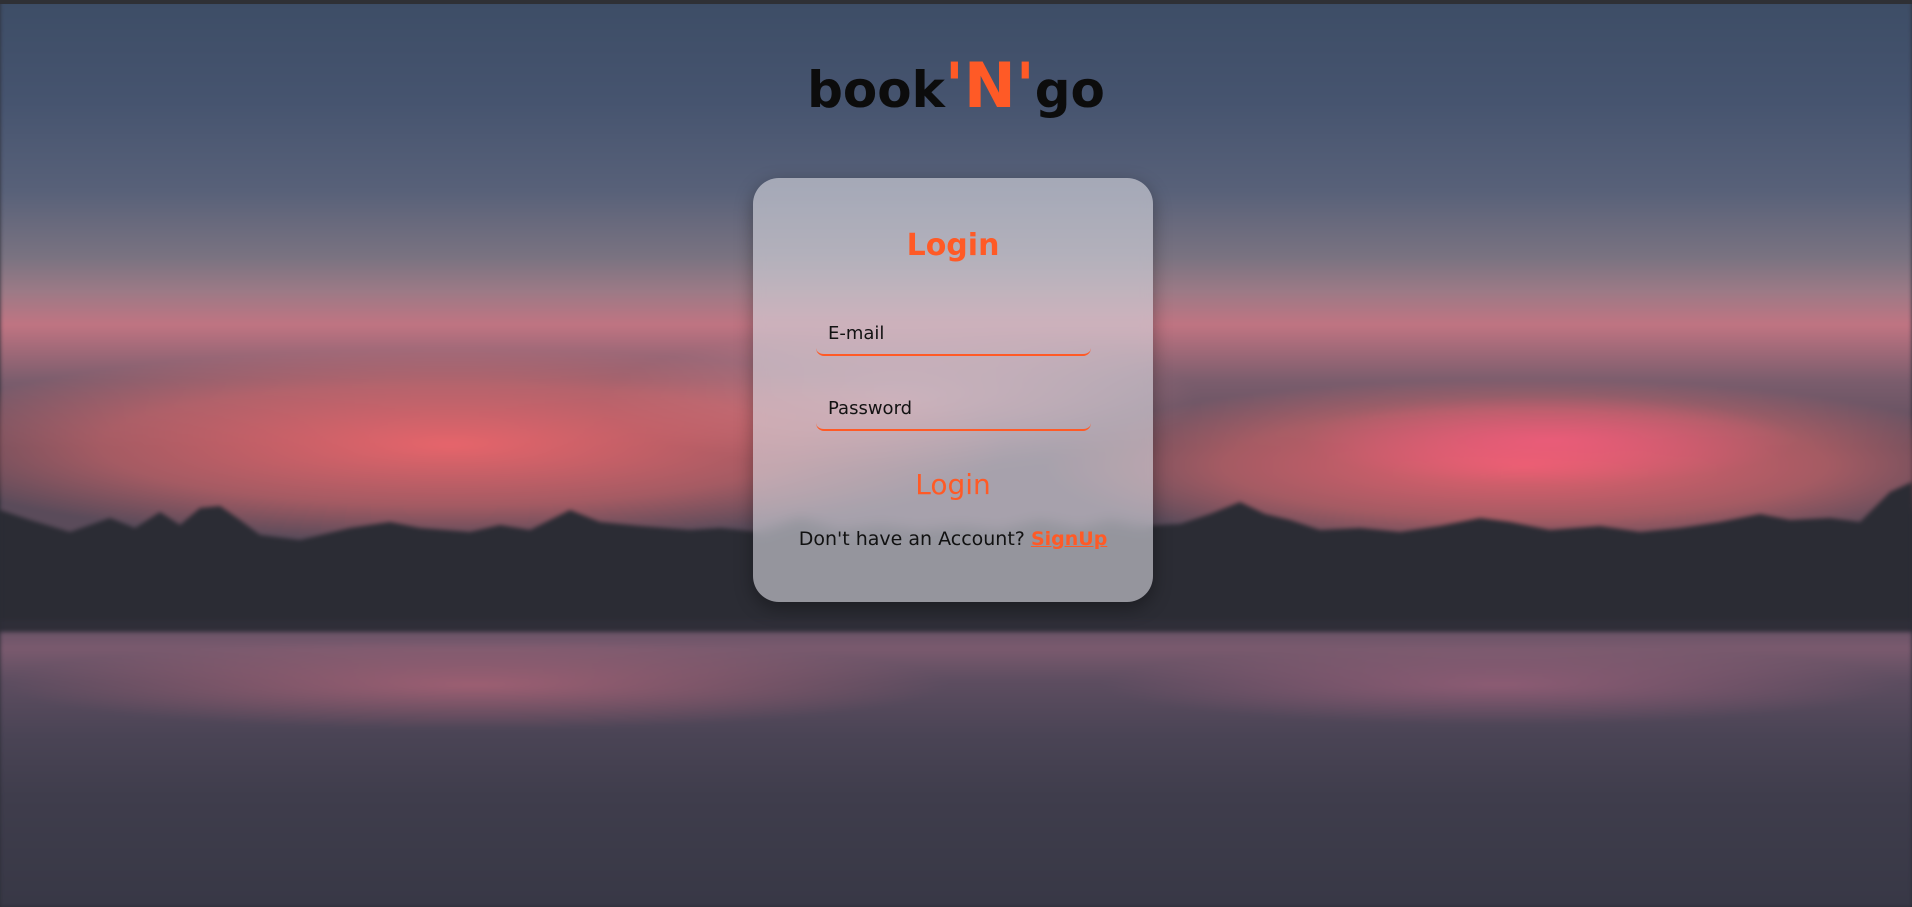 The image size is (1912, 907). I want to click on signup-link: SignUp, so click(1069, 539).